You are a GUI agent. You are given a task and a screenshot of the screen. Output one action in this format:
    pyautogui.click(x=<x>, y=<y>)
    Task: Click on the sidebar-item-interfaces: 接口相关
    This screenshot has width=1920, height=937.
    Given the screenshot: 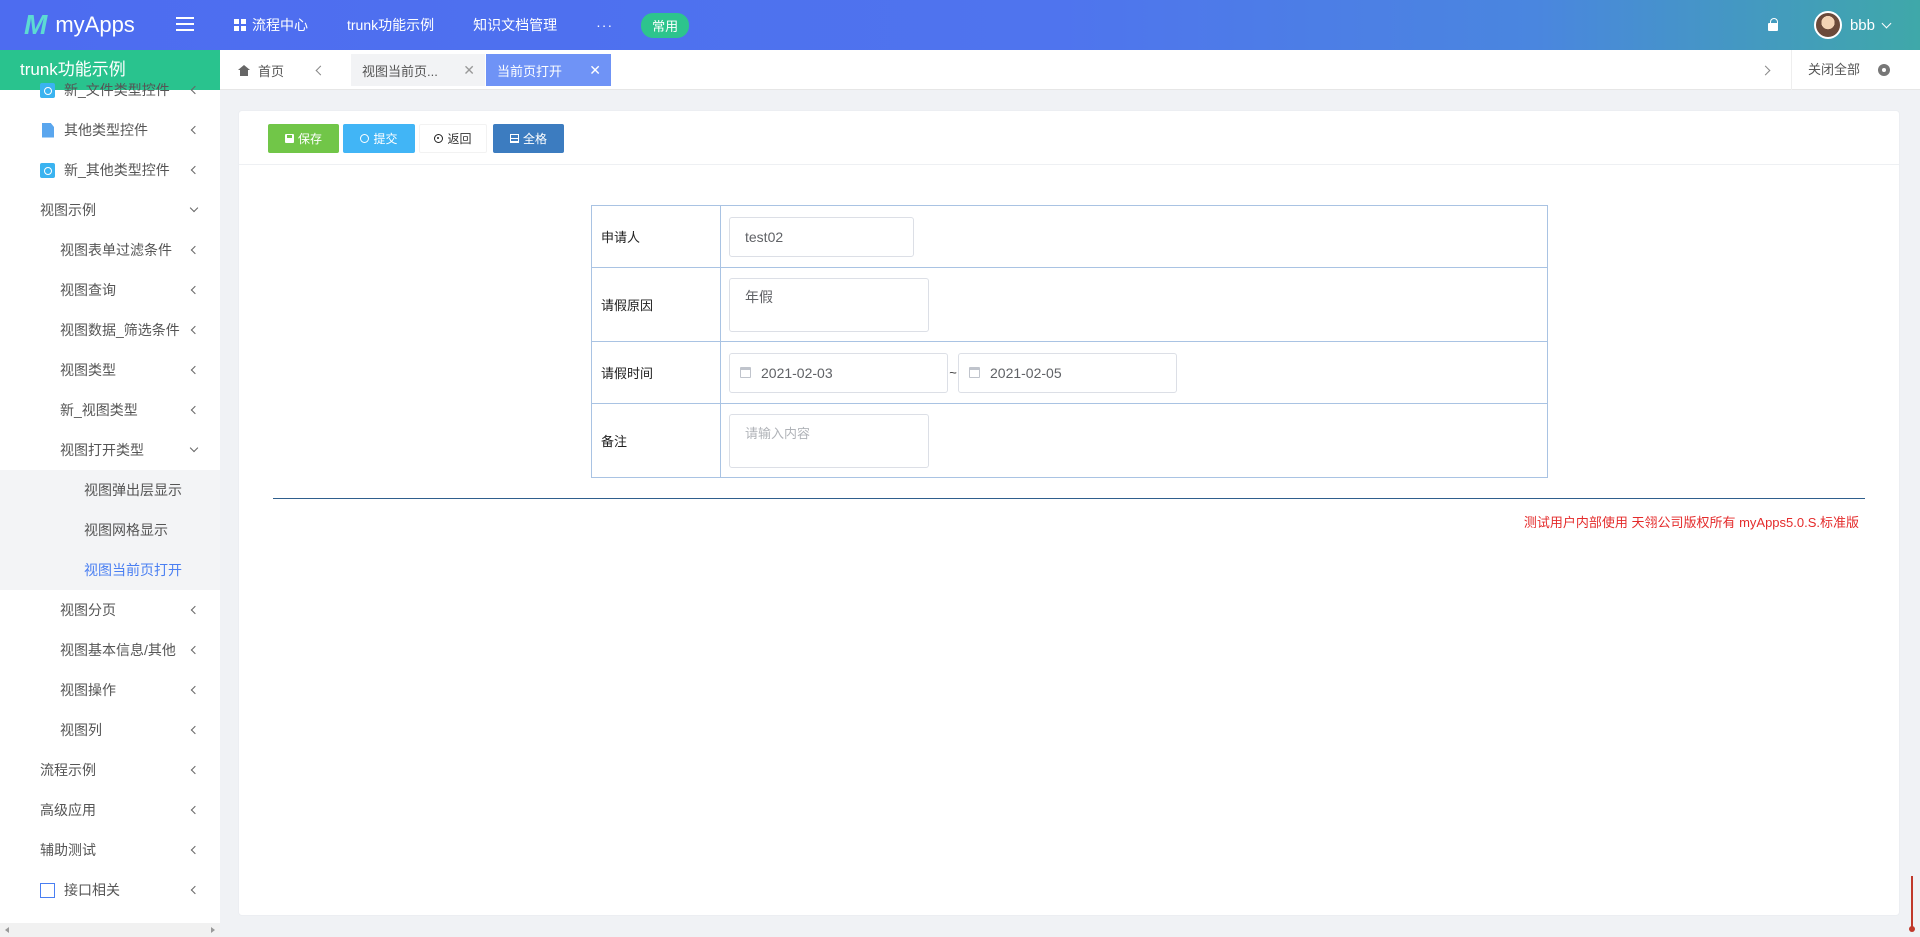 What is the action you would take?
    pyautogui.click(x=110, y=890)
    